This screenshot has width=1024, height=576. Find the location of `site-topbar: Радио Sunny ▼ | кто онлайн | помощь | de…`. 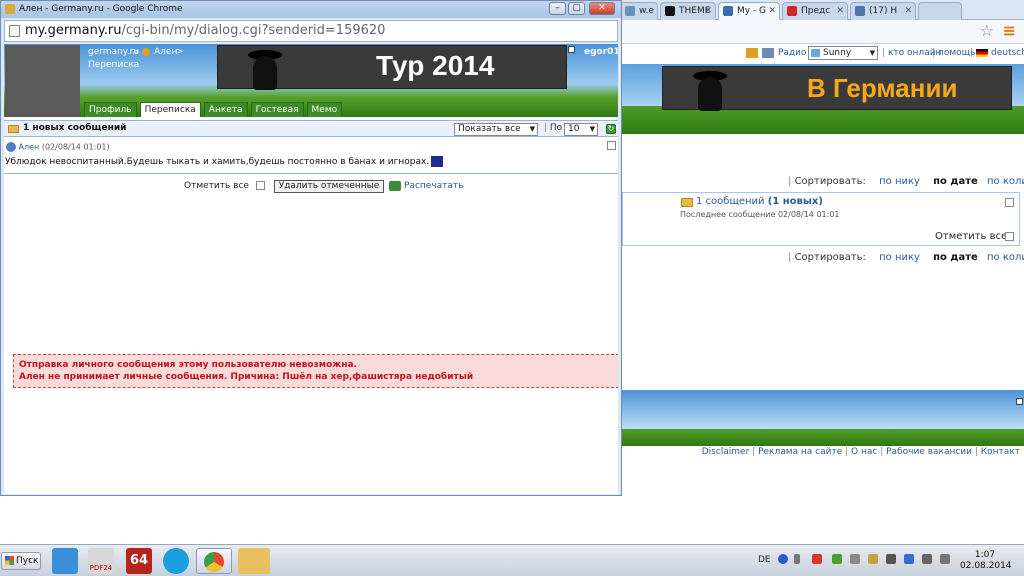

site-topbar: Радио Sunny ▼ | кто онлайн | помощь | de… is located at coordinates (822, 54).